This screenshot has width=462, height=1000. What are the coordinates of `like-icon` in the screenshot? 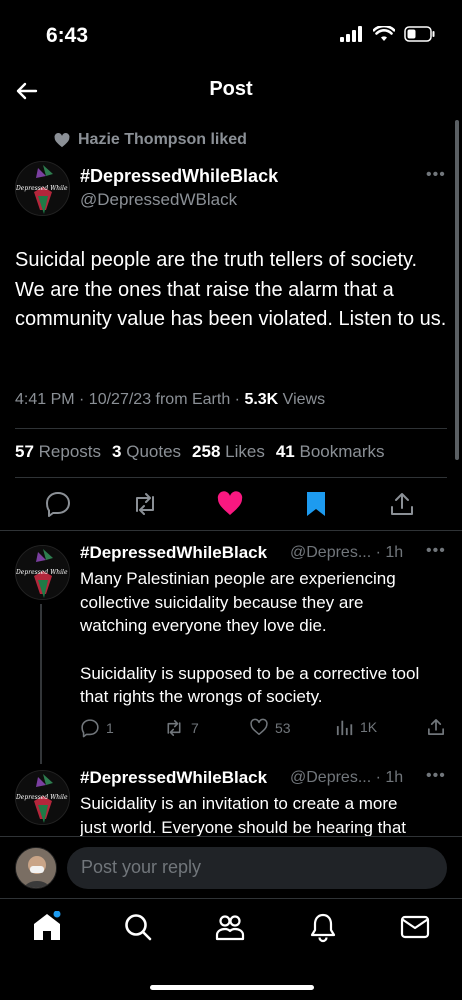 It's located at (230, 504).